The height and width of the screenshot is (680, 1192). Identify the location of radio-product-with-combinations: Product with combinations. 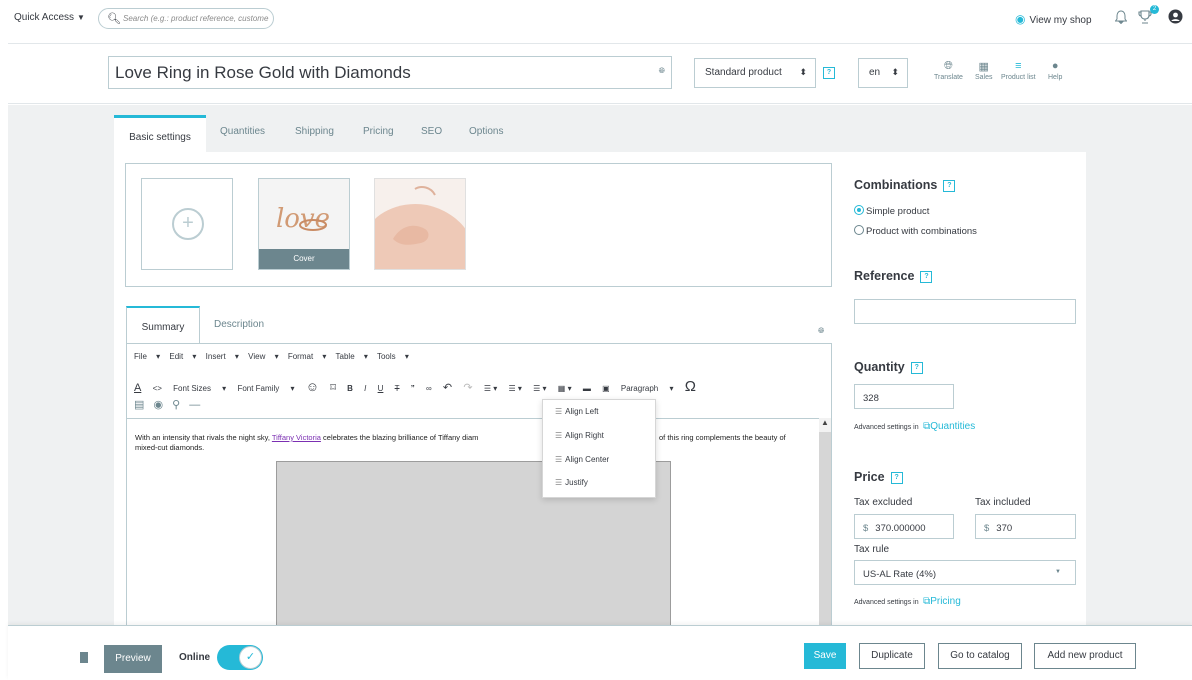
(915, 231).